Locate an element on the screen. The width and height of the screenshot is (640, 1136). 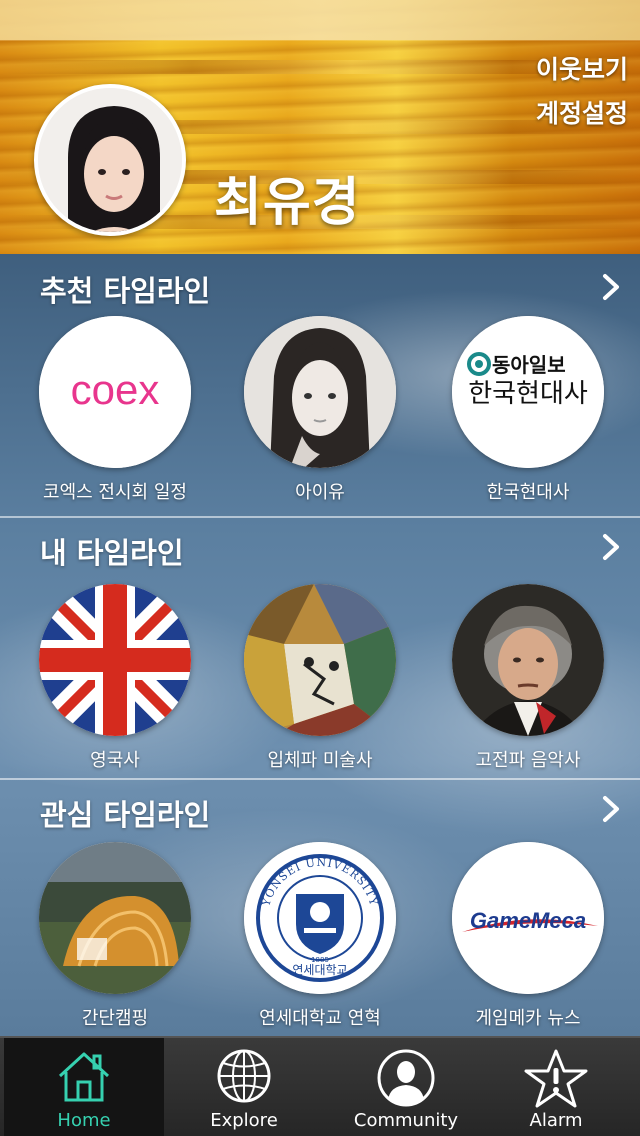
timeline-thumbnail: coex is located at coordinates (115, 392).